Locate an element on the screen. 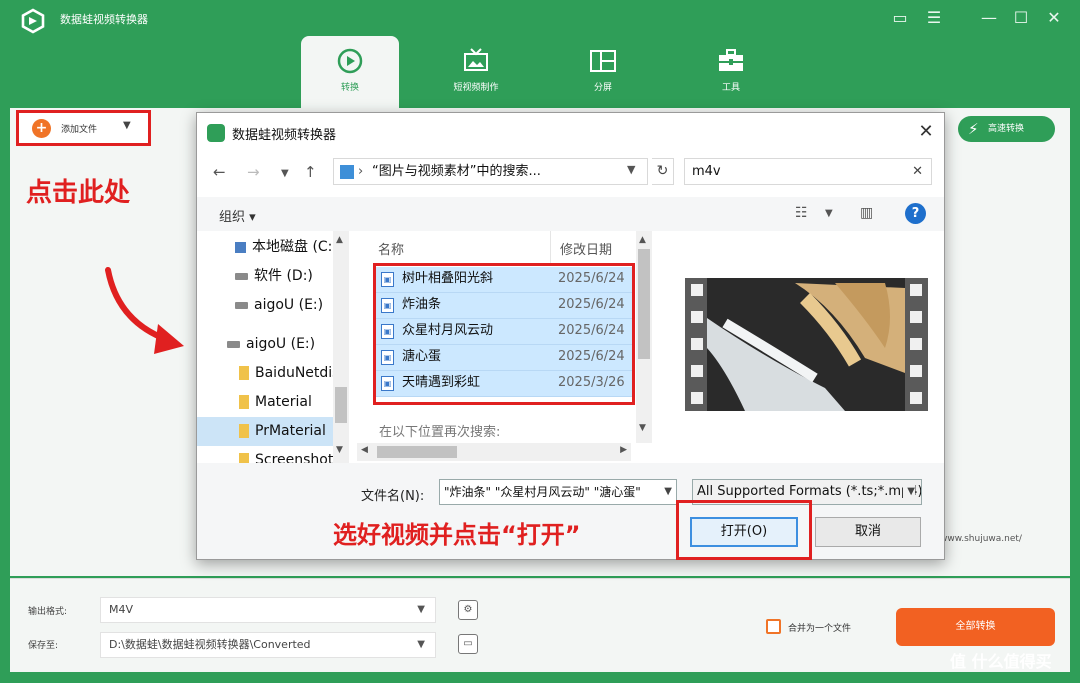 The image size is (1080, 683). horizontal-scroll-thumb is located at coordinates (417, 452).